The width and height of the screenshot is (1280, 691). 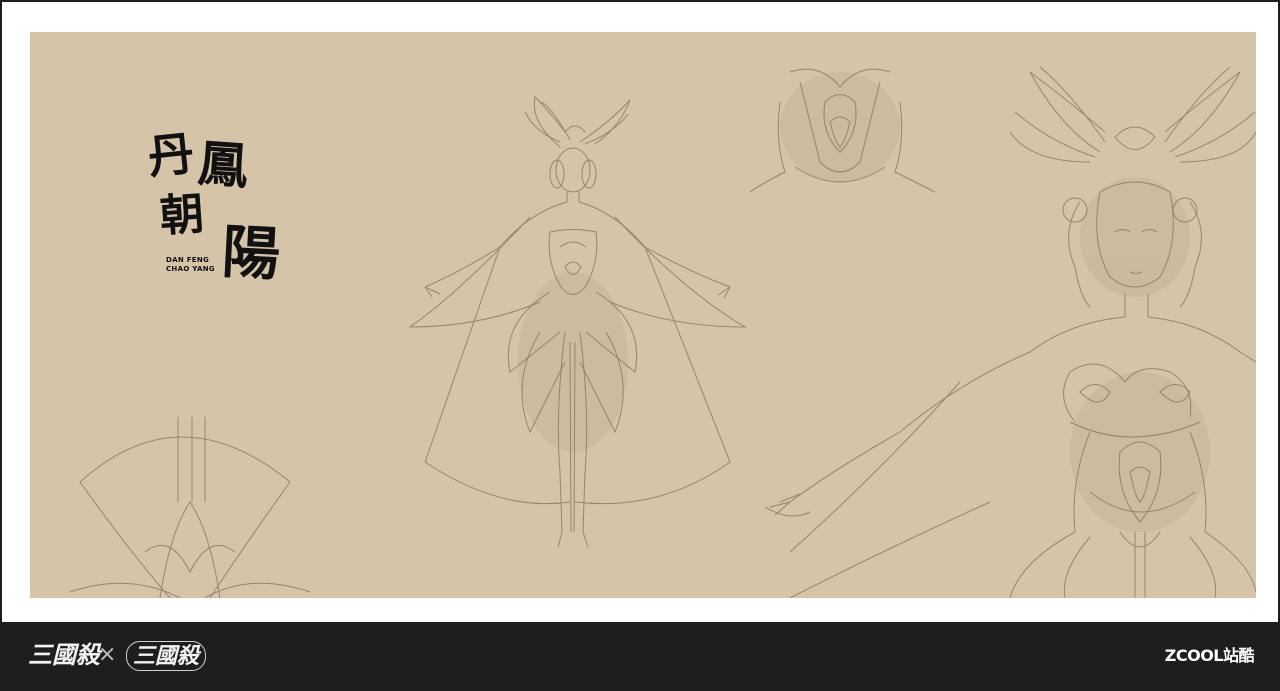 I want to click on title-char-1: 丹, so click(x=171, y=155).